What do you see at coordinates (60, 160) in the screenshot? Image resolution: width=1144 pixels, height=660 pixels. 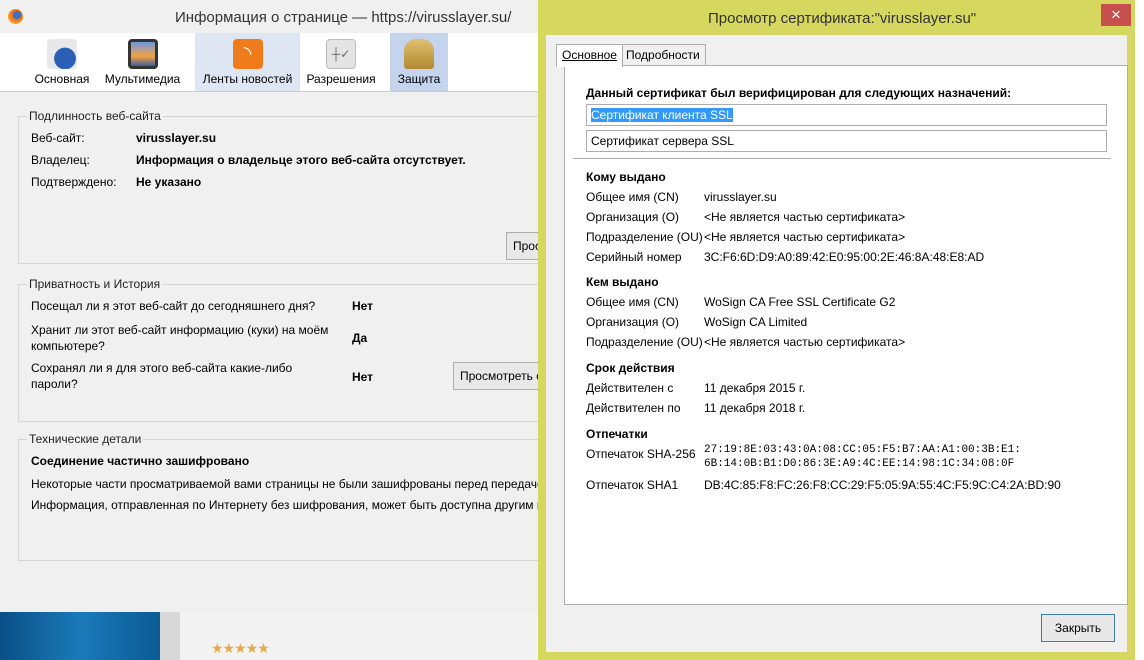 I see `owner-label: Владелец:` at bounding box center [60, 160].